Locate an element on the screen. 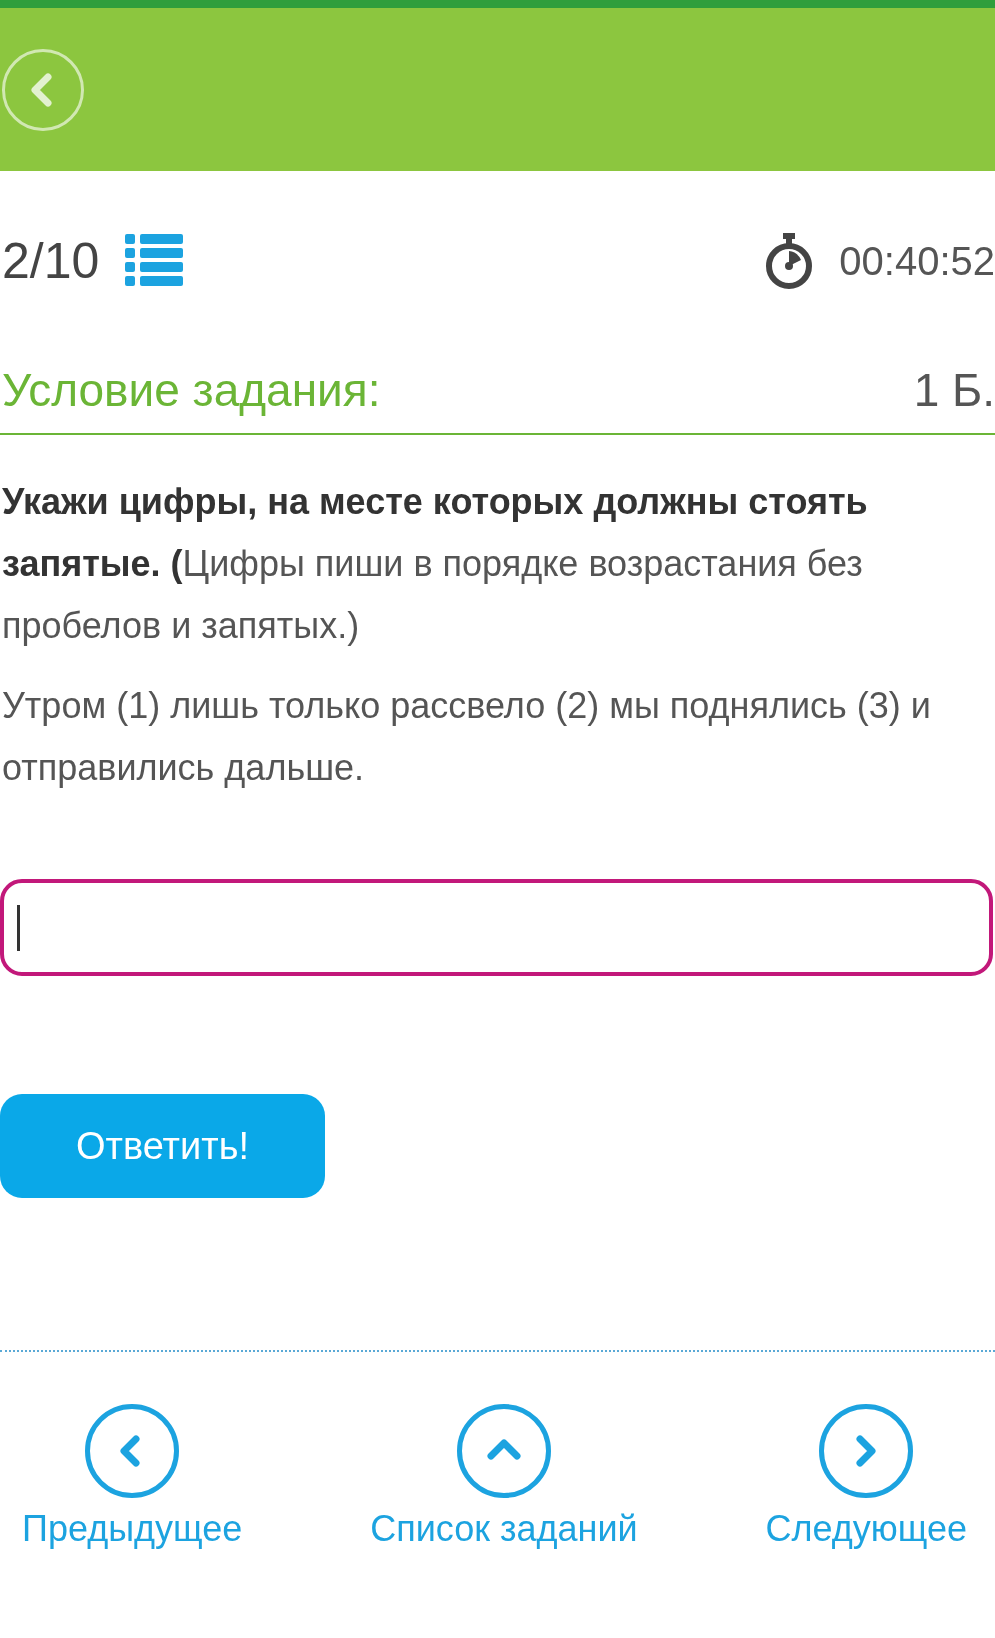  task-instruction: Укажи цифры, на месте которых должны стоять запятые. (Цифры пиши в порядке возрастания без пробелов и запятых.) is located at coordinates (435, 564).